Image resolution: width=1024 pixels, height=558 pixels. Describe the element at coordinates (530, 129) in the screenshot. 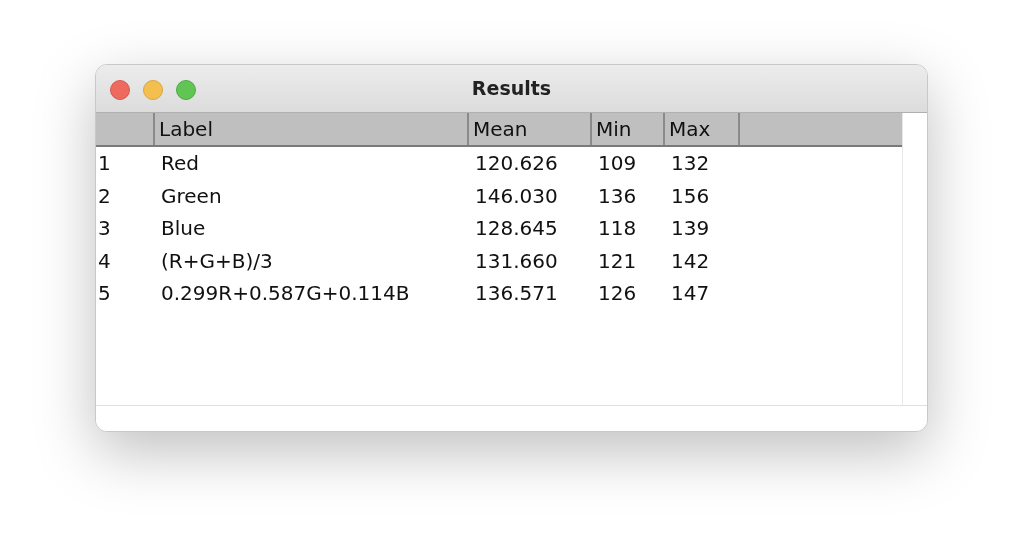

I see `column-header: Mean` at that location.